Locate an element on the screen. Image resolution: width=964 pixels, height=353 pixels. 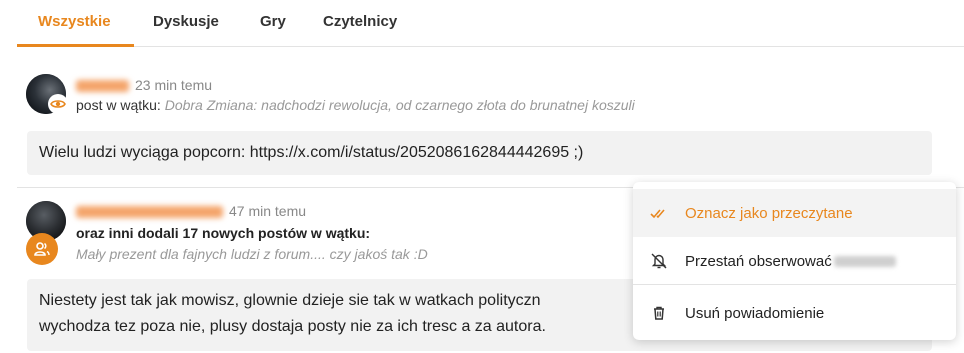
eye-icon is located at coordinates (58, 104).